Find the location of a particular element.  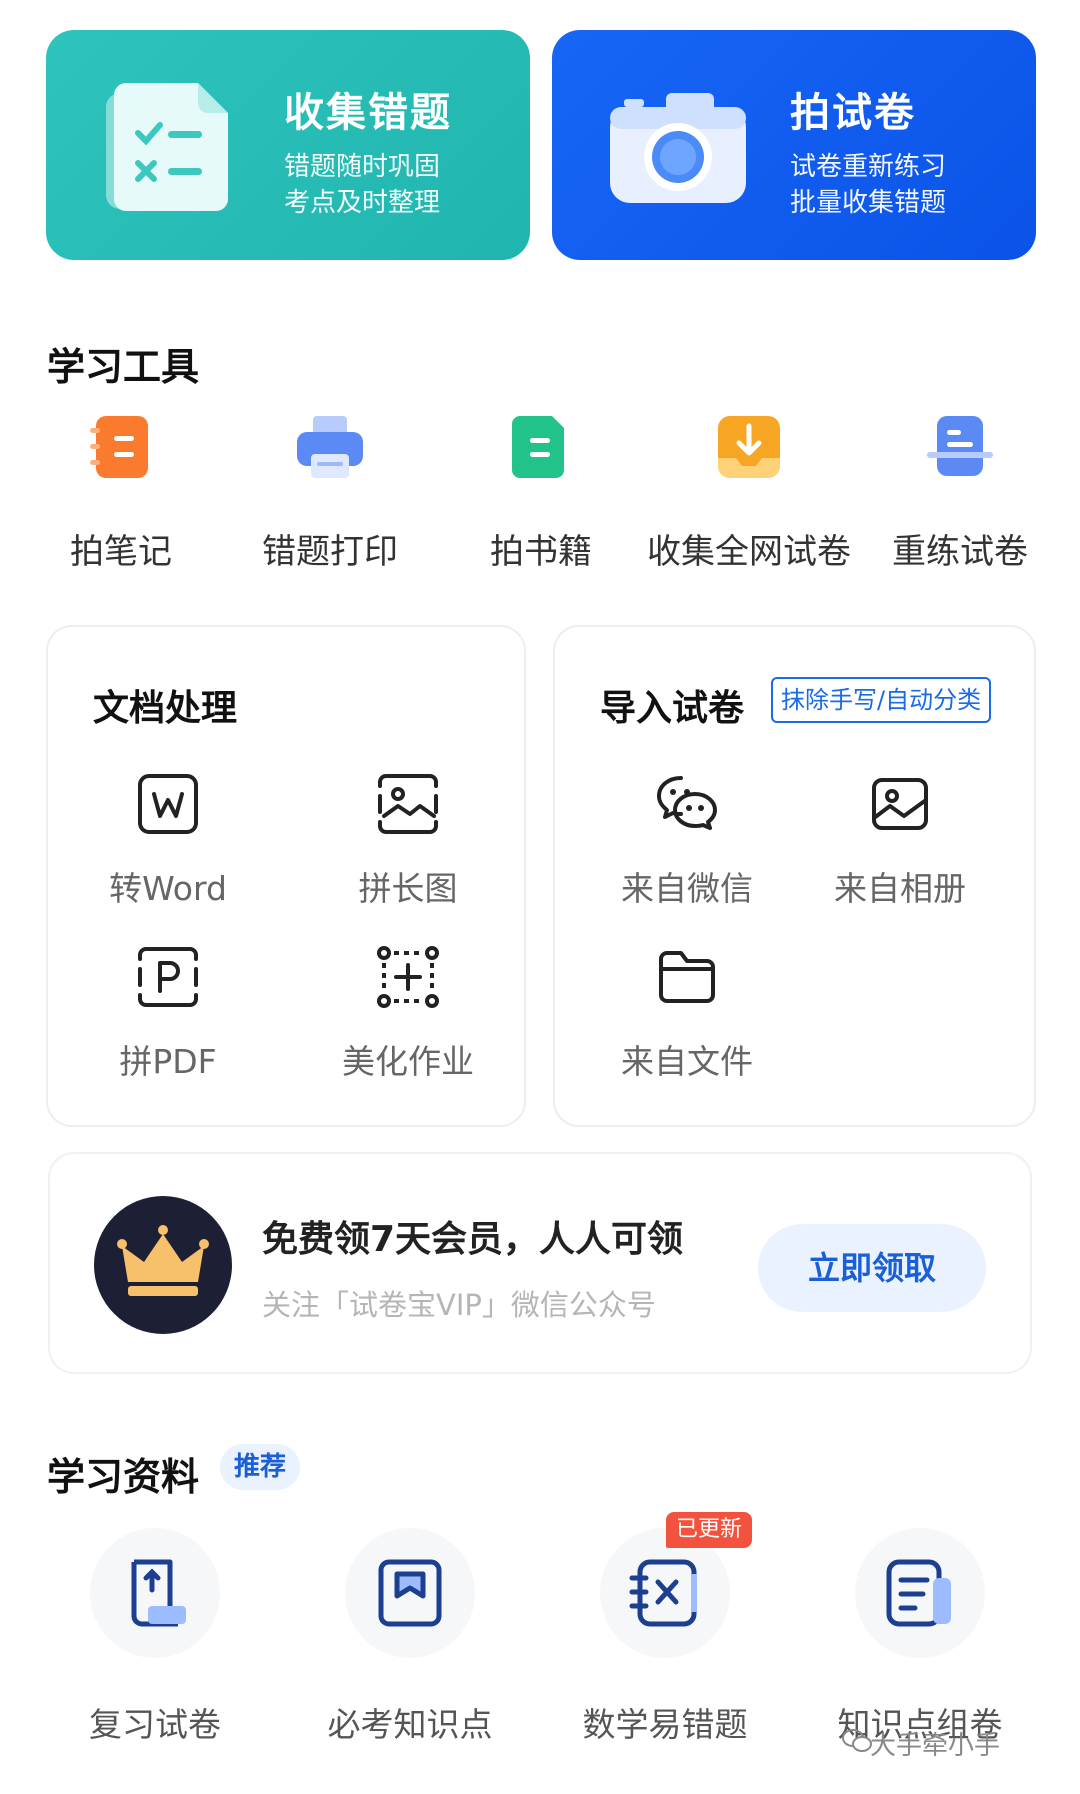

import-paper-title: 导入试卷 is located at coordinates (672, 708).